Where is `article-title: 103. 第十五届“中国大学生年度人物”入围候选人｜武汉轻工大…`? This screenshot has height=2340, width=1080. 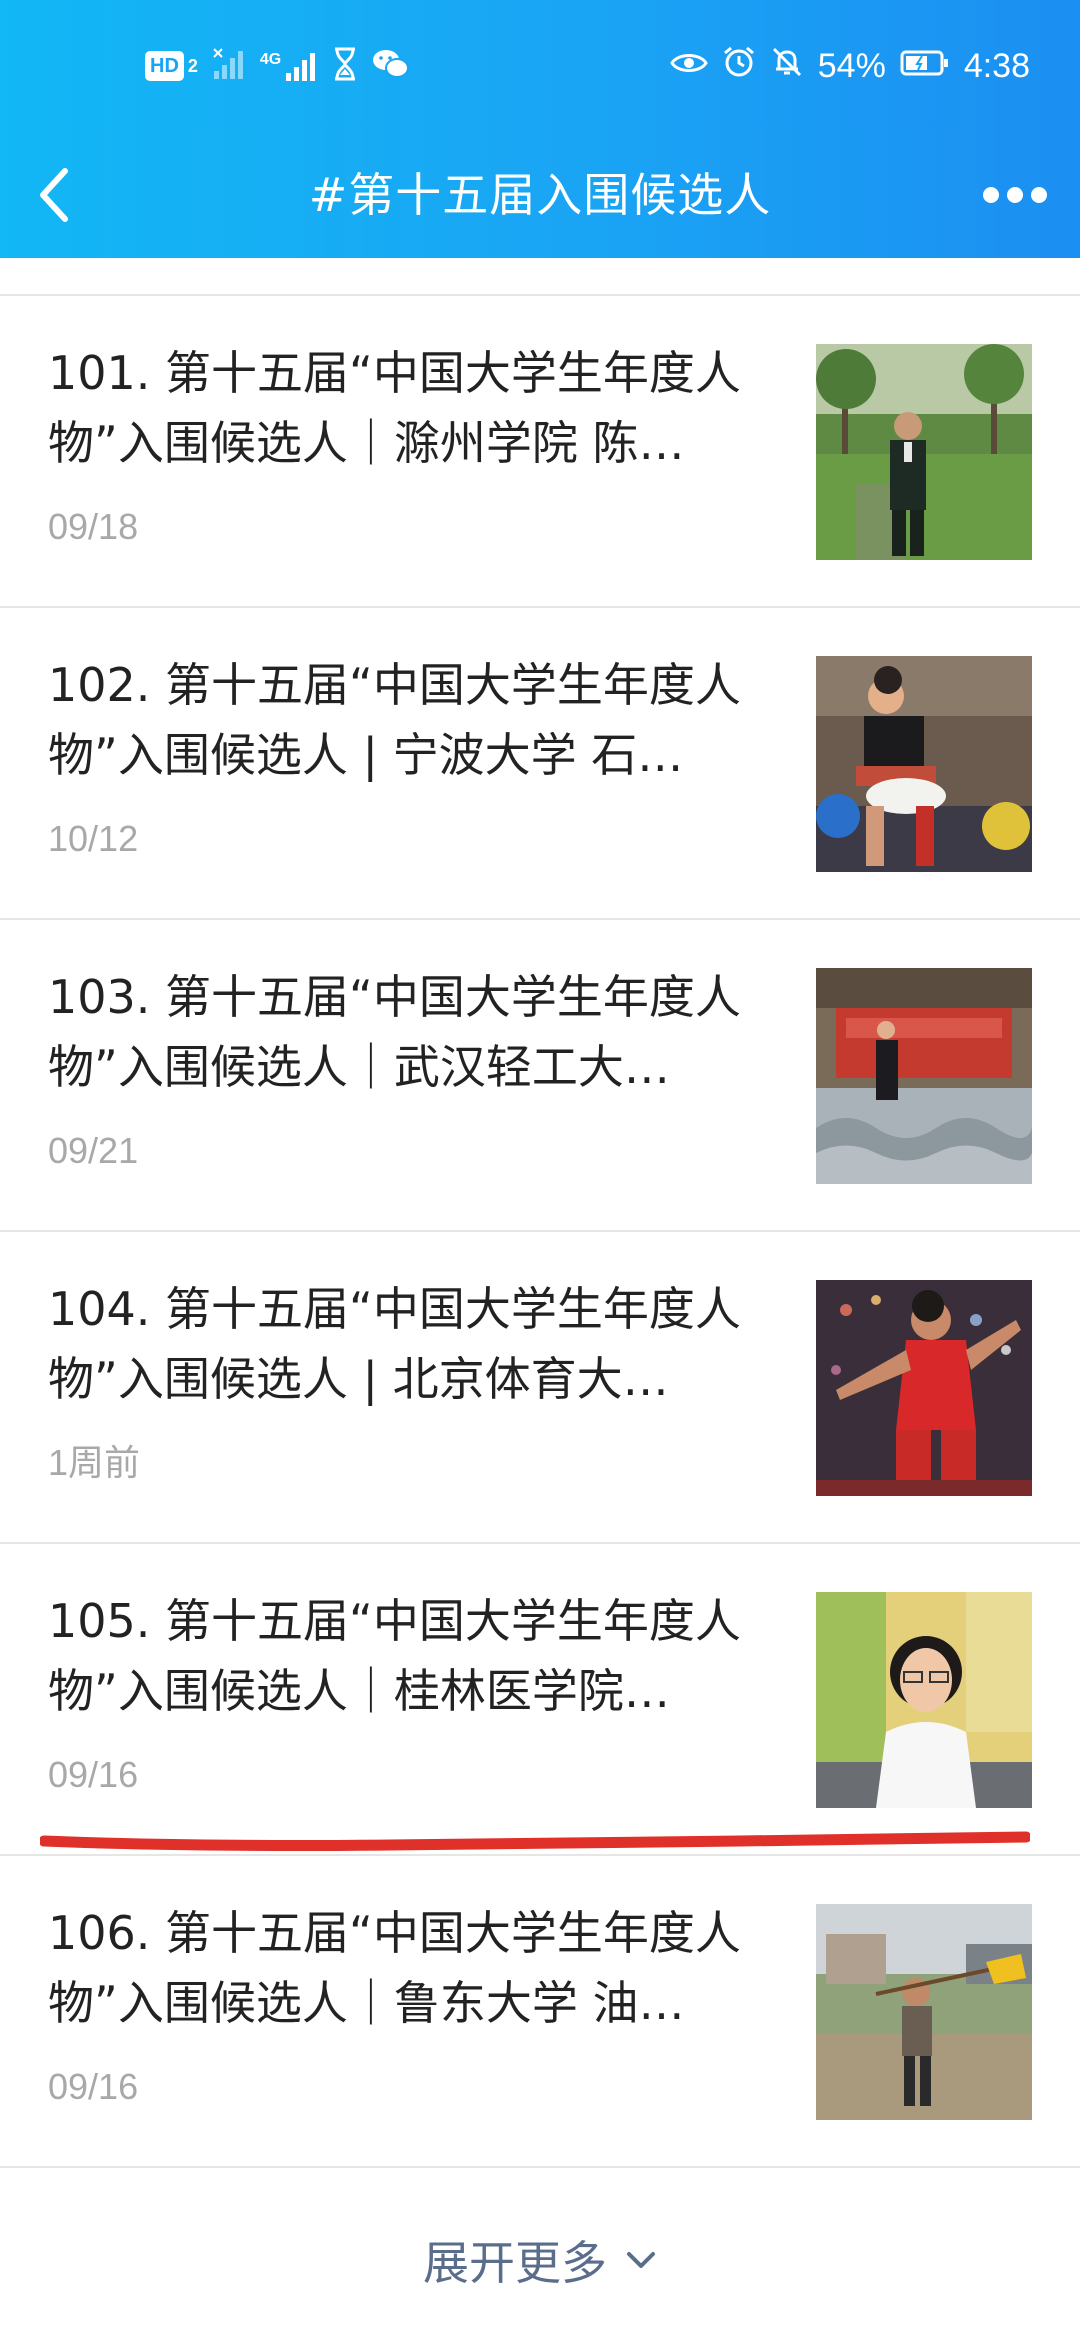
article-title: 103. 第十五届“中国大学生年度人物”入围候选人｜武汉轻工大… is located at coordinates (394, 1032).